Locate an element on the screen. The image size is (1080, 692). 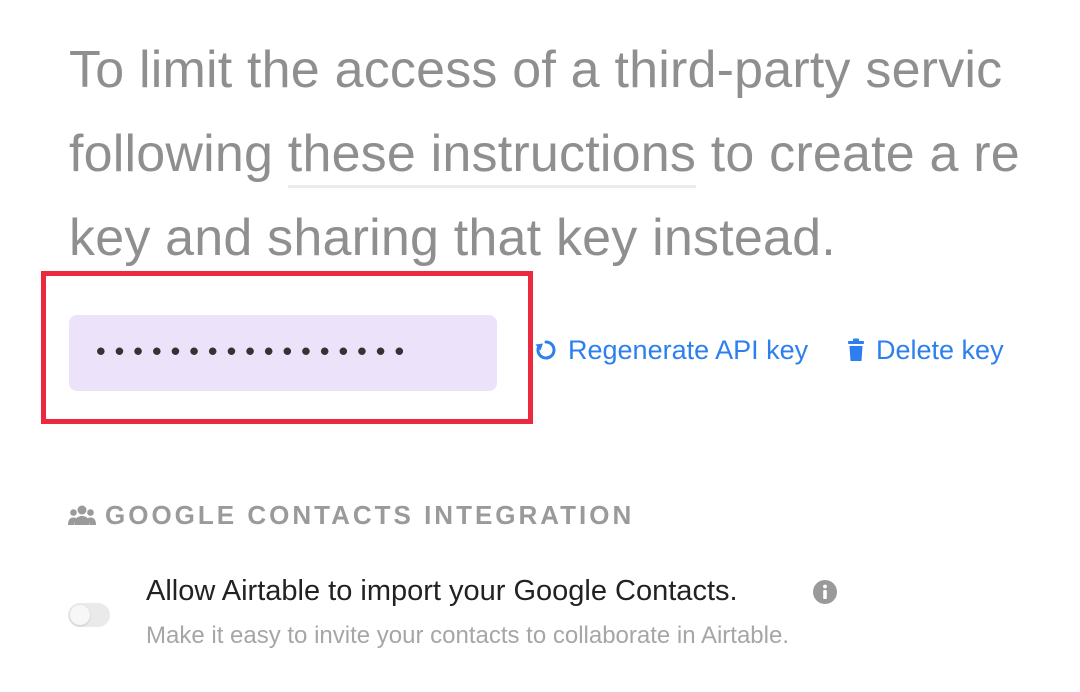
delete-key-button: Delete key is located at coordinates (925, 350).